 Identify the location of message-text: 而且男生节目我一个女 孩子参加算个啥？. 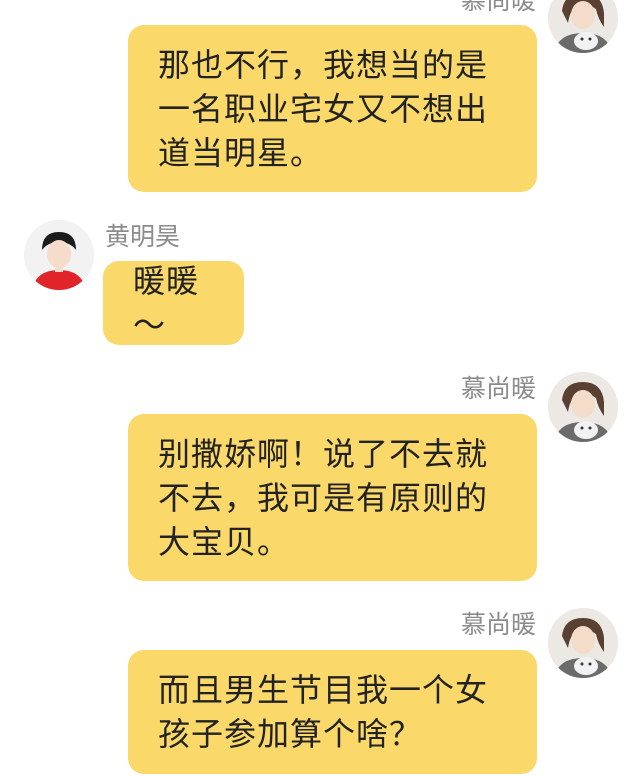
(323, 712).